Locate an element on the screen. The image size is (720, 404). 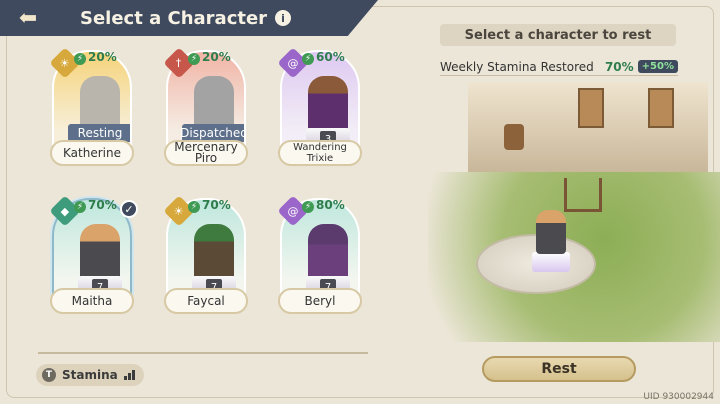
header-bar: ⬅ Select a Character i is located at coordinates (189, 18).